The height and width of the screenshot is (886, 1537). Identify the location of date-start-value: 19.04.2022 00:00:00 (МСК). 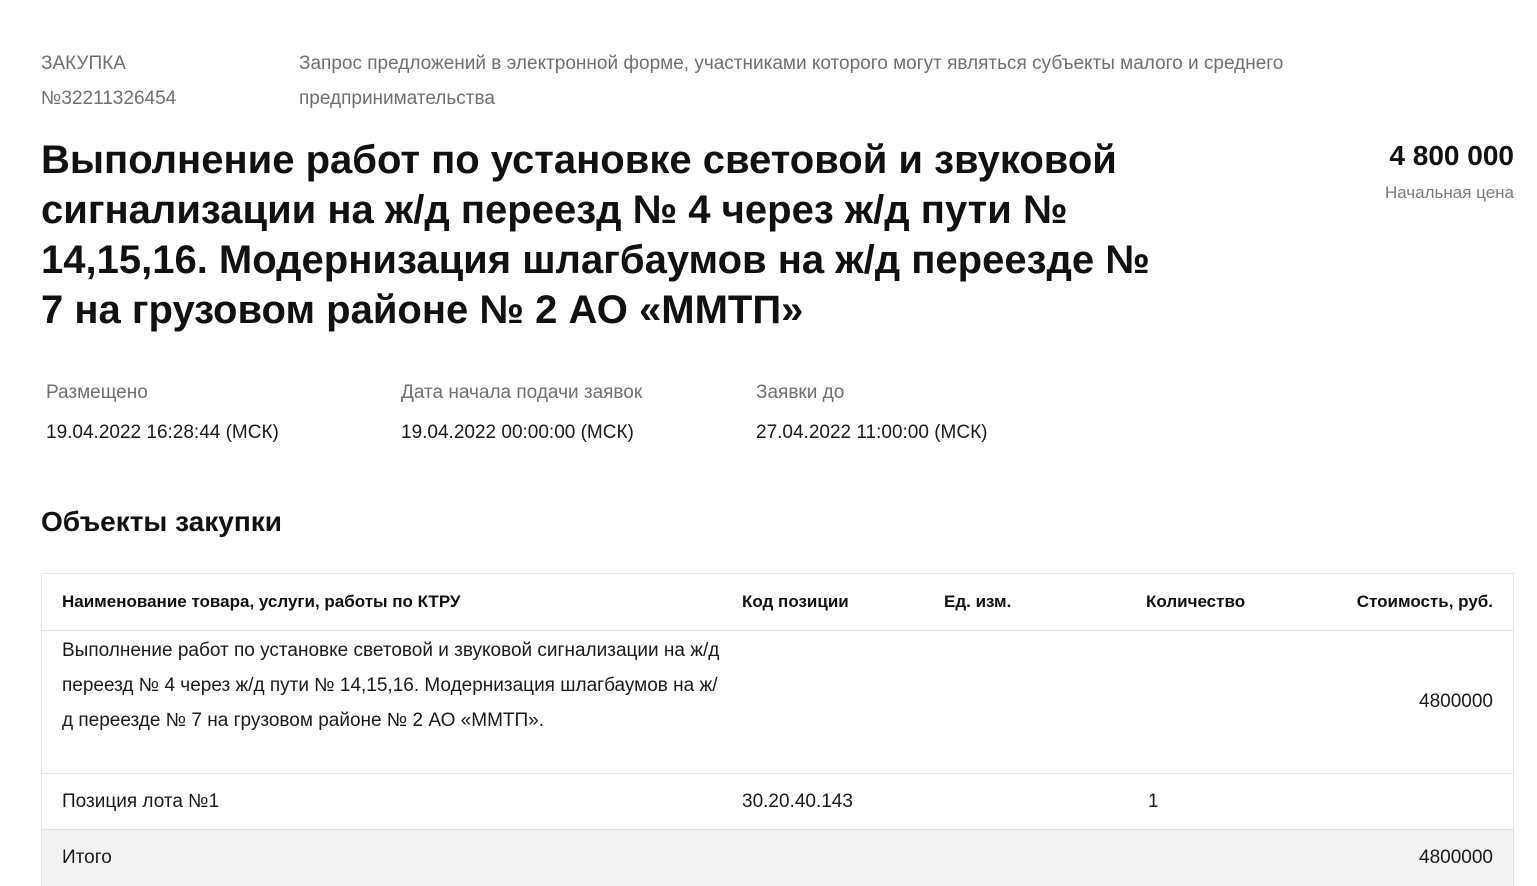
(517, 432).